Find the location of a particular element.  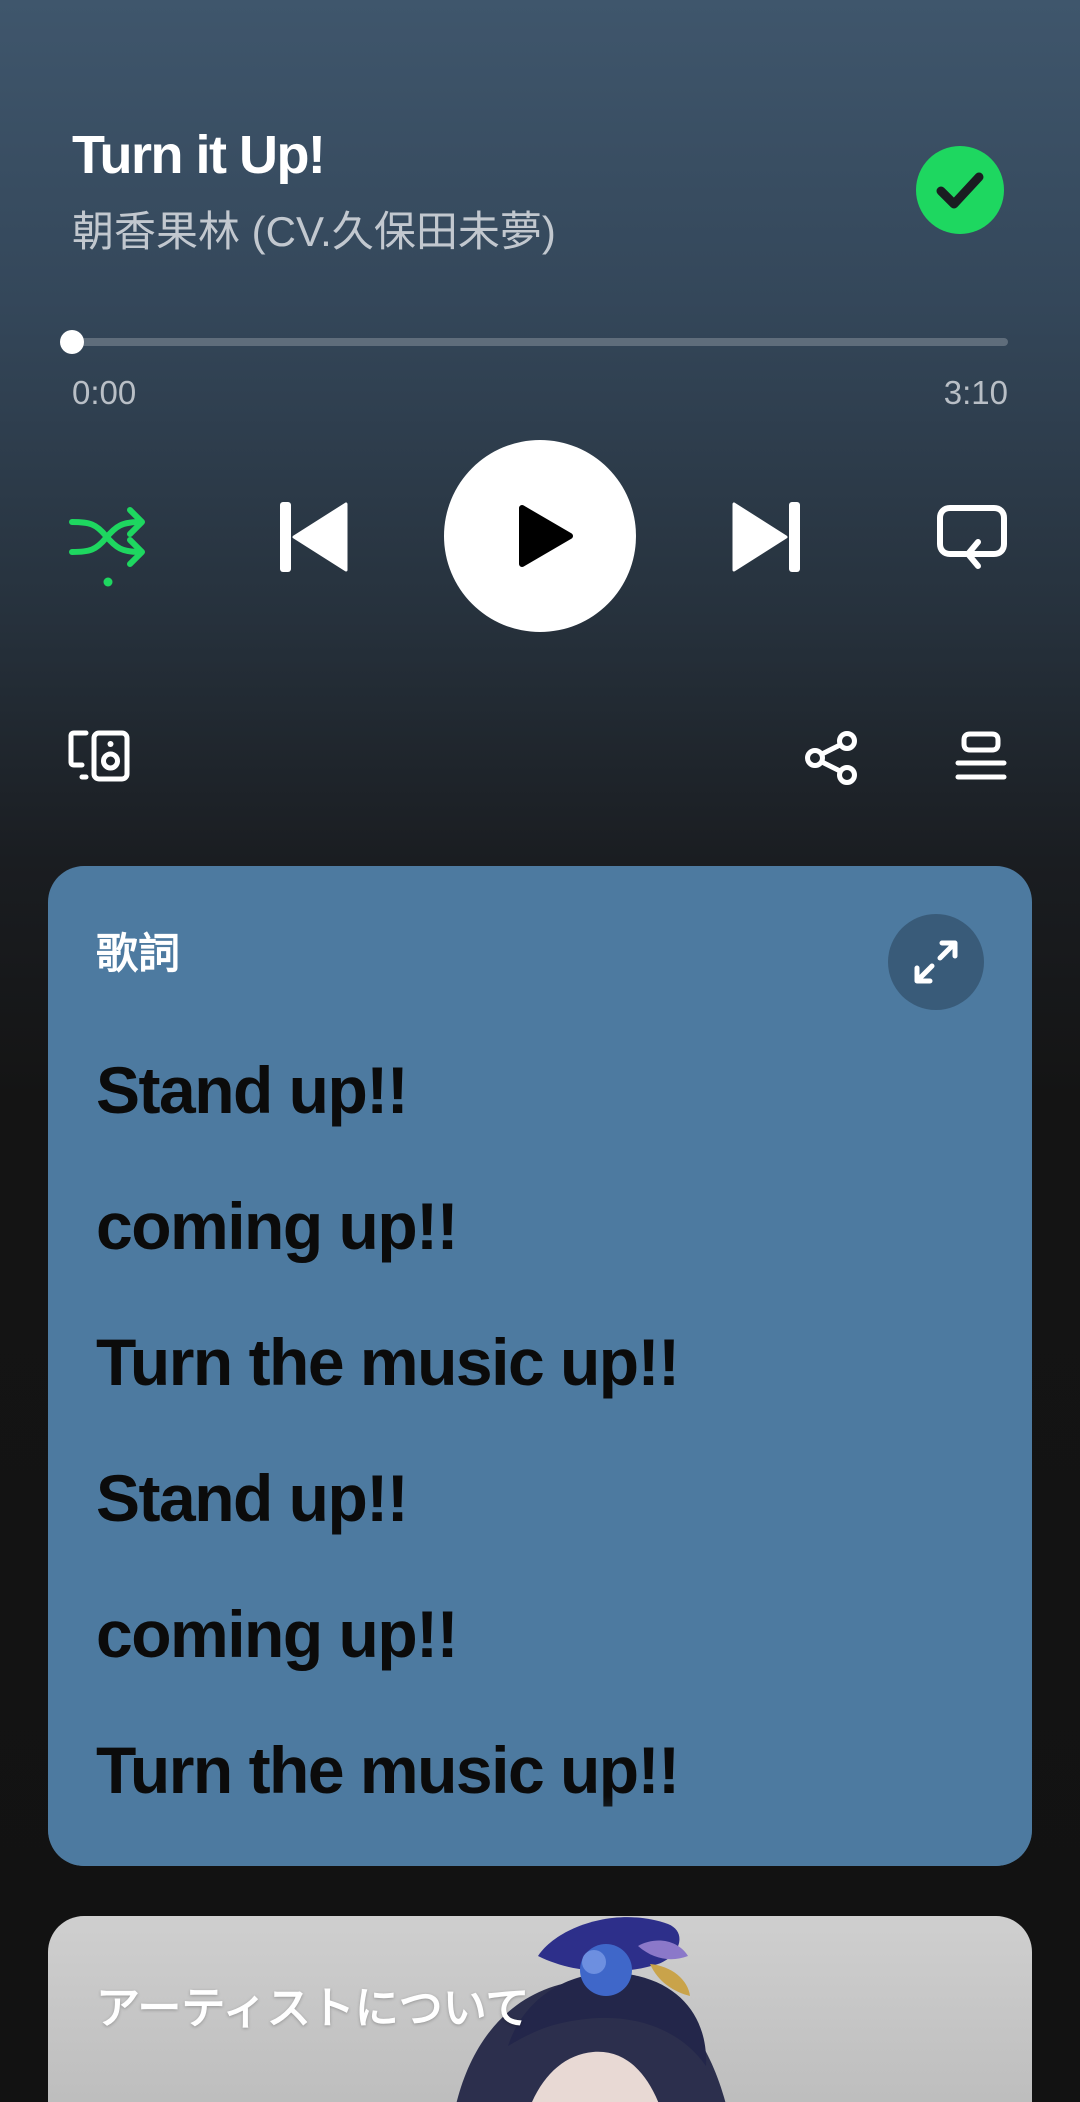

play-icon is located at coordinates (546, 536).